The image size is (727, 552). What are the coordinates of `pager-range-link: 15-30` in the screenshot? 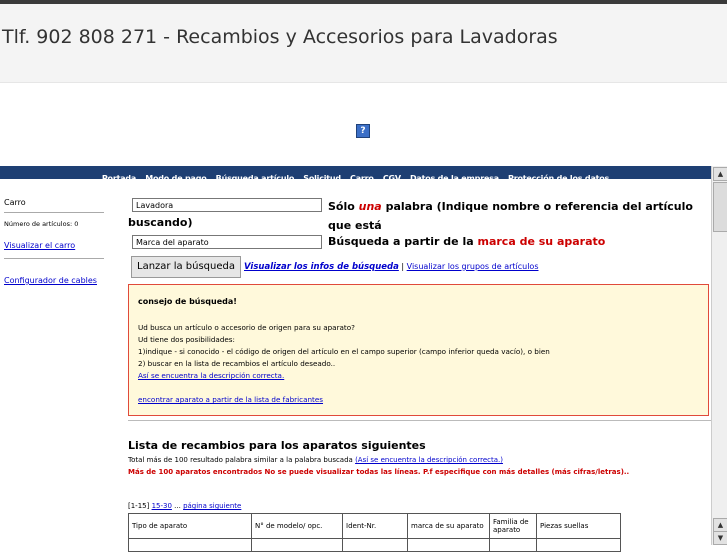 It's located at (162, 506).